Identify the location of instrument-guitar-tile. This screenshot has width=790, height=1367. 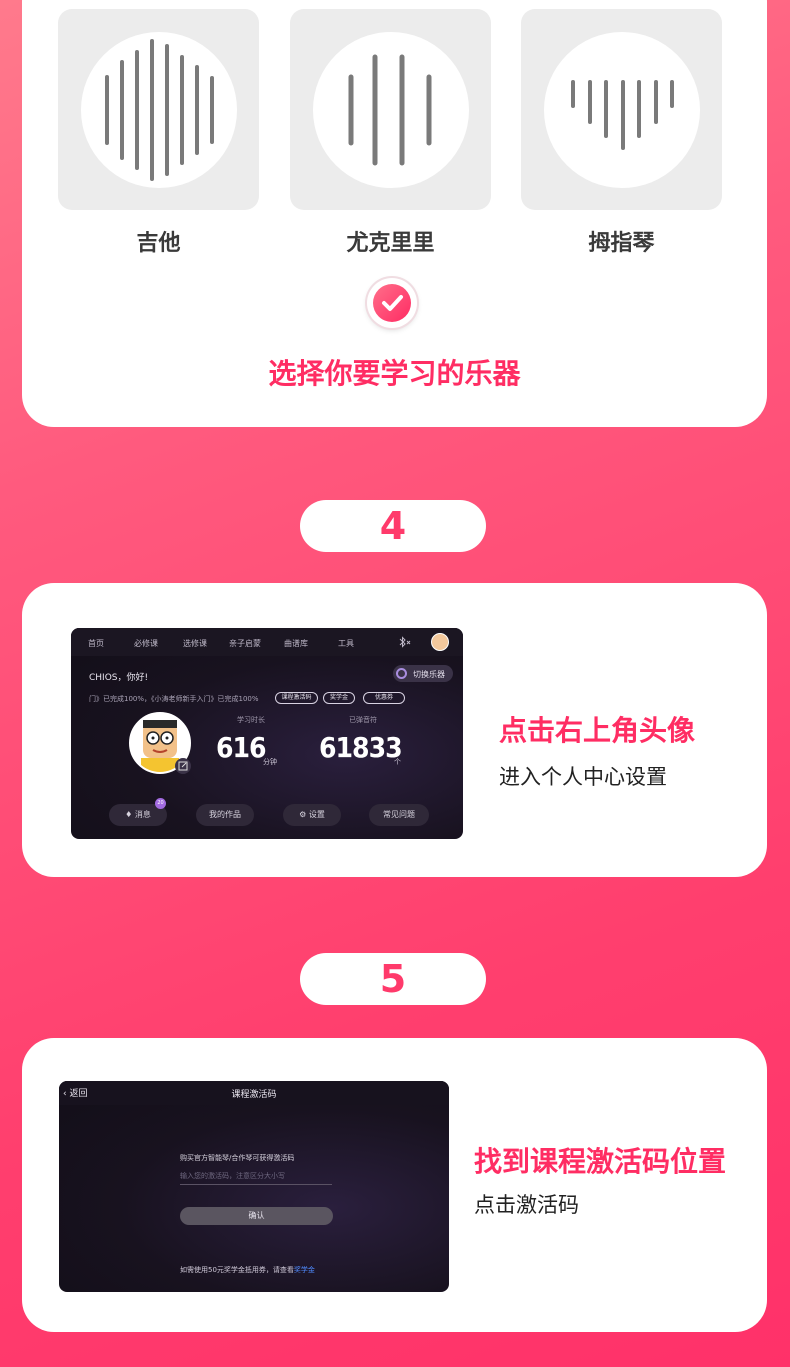
(158, 109).